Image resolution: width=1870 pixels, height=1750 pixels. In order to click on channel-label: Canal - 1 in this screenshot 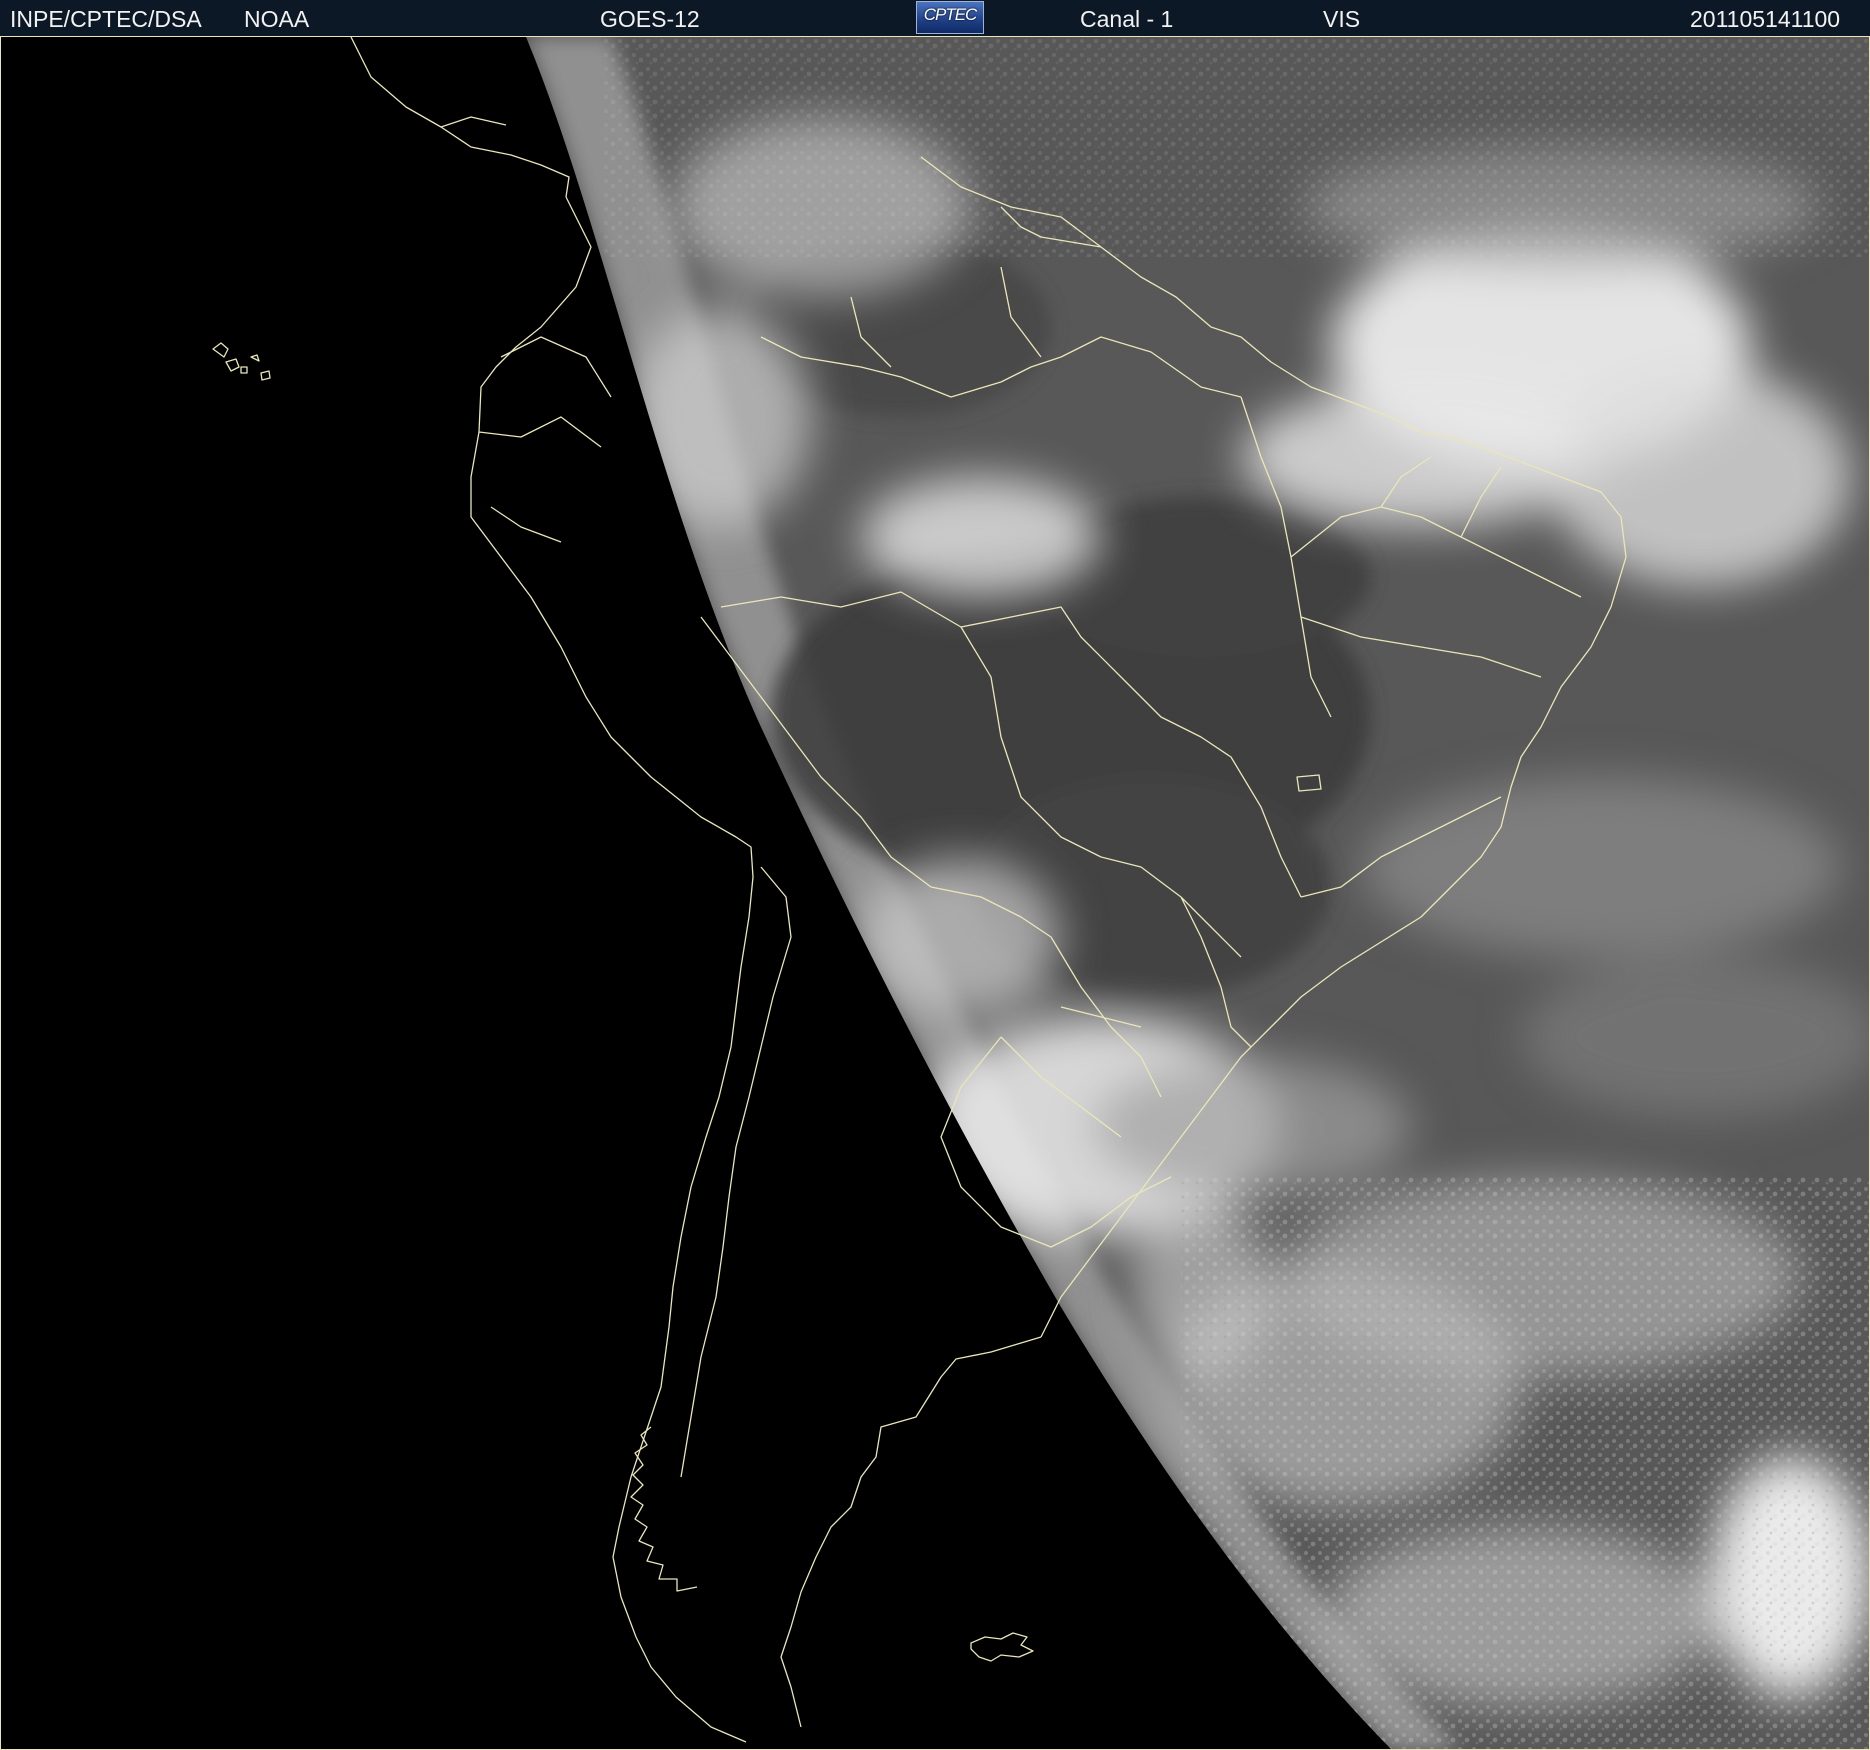, I will do `click(1127, 19)`.